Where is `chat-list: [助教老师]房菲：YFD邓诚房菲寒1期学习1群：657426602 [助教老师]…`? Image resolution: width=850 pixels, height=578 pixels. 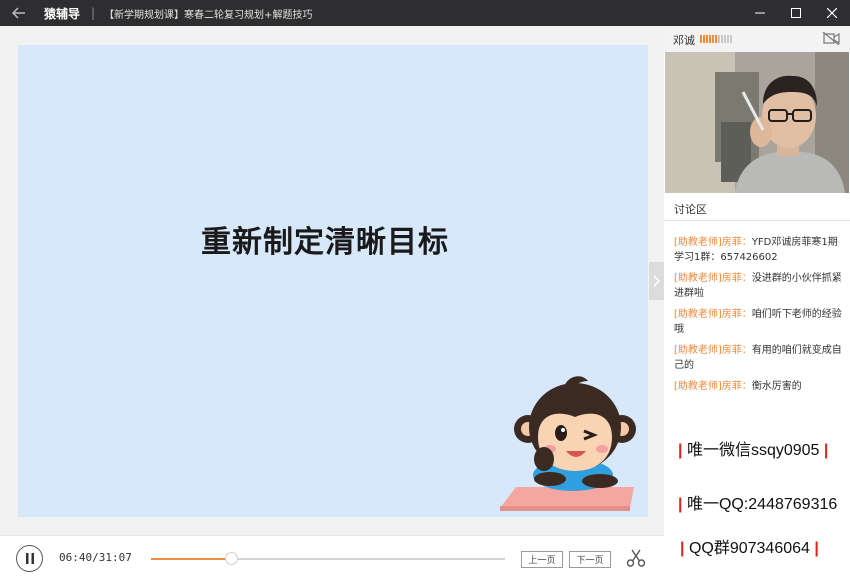 chat-list: [助教老师]房菲：YFD邓诚房菲寒1期学习1群：657426602 [助教老师]… is located at coordinates (760, 317).